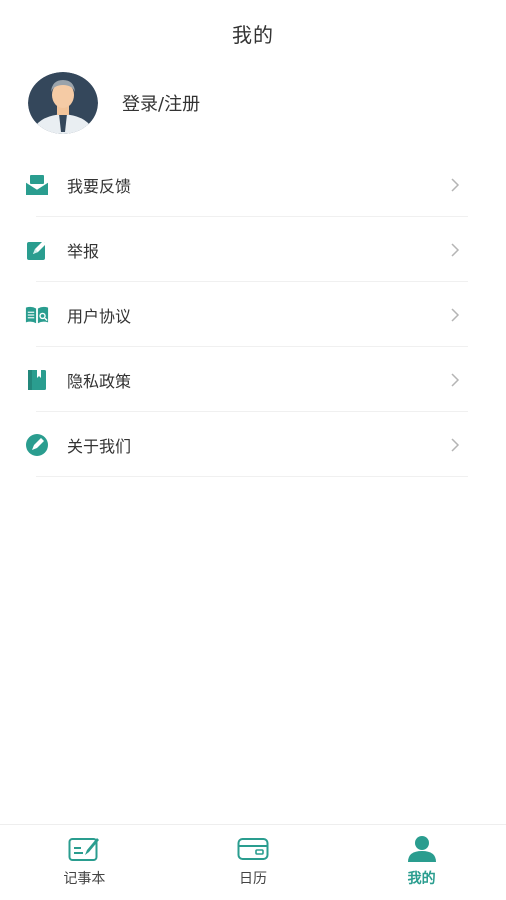  Describe the element at coordinates (84, 879) in the screenshot. I see `tab-label: 记事本` at that location.